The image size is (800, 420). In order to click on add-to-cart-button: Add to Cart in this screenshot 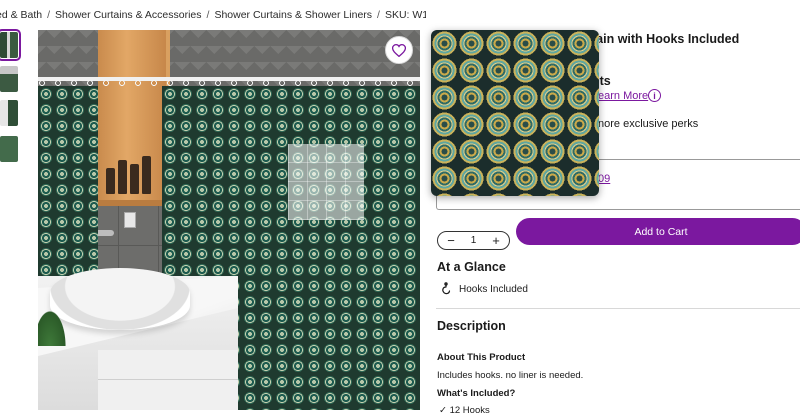, I will do `click(658, 231)`.